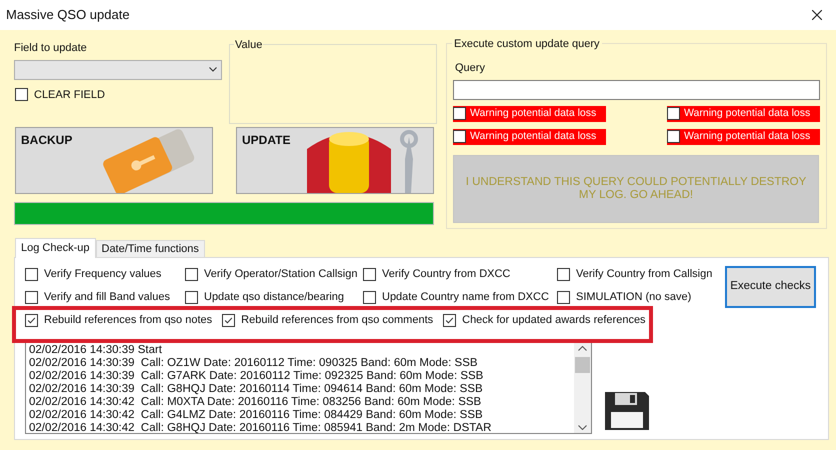 The image size is (836, 450). I want to click on log-line: 02/02/2016 14:30:42 Call: M0XTA Date: 20160116 Time: 083256 Band: 60m Mode: SSB, so click(255, 402).